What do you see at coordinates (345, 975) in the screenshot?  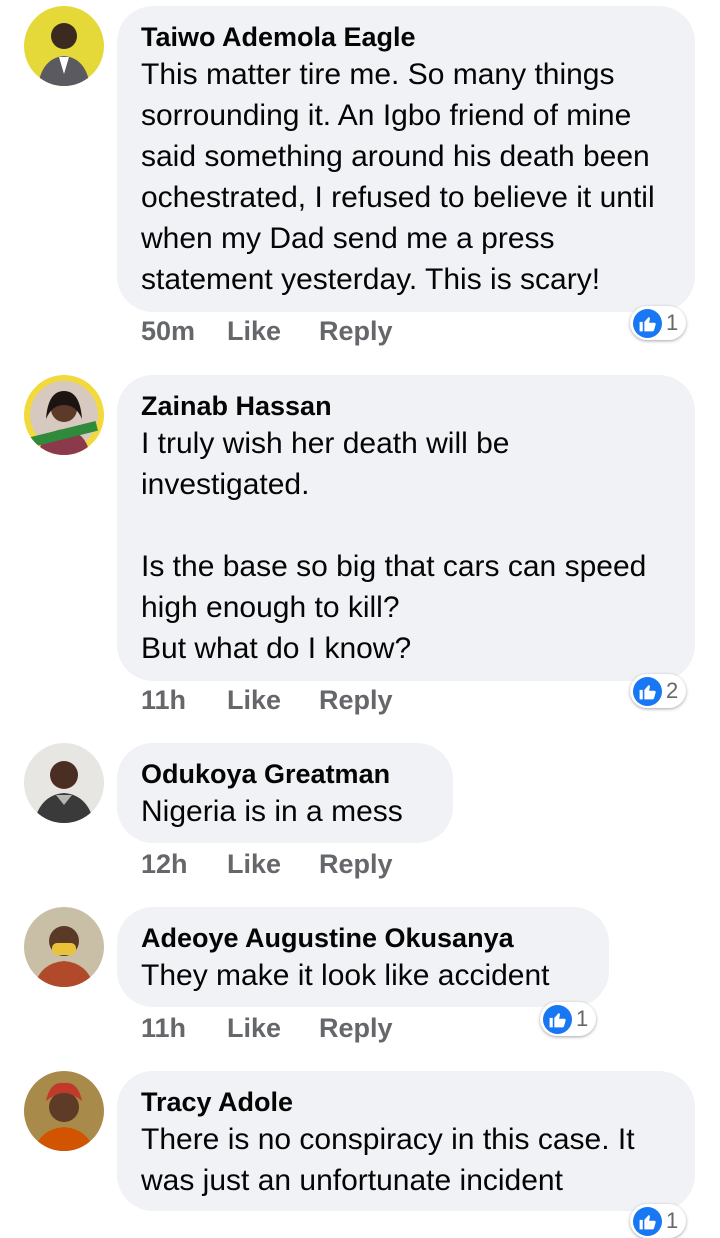 I see `comment-text: They make it look like accident` at bounding box center [345, 975].